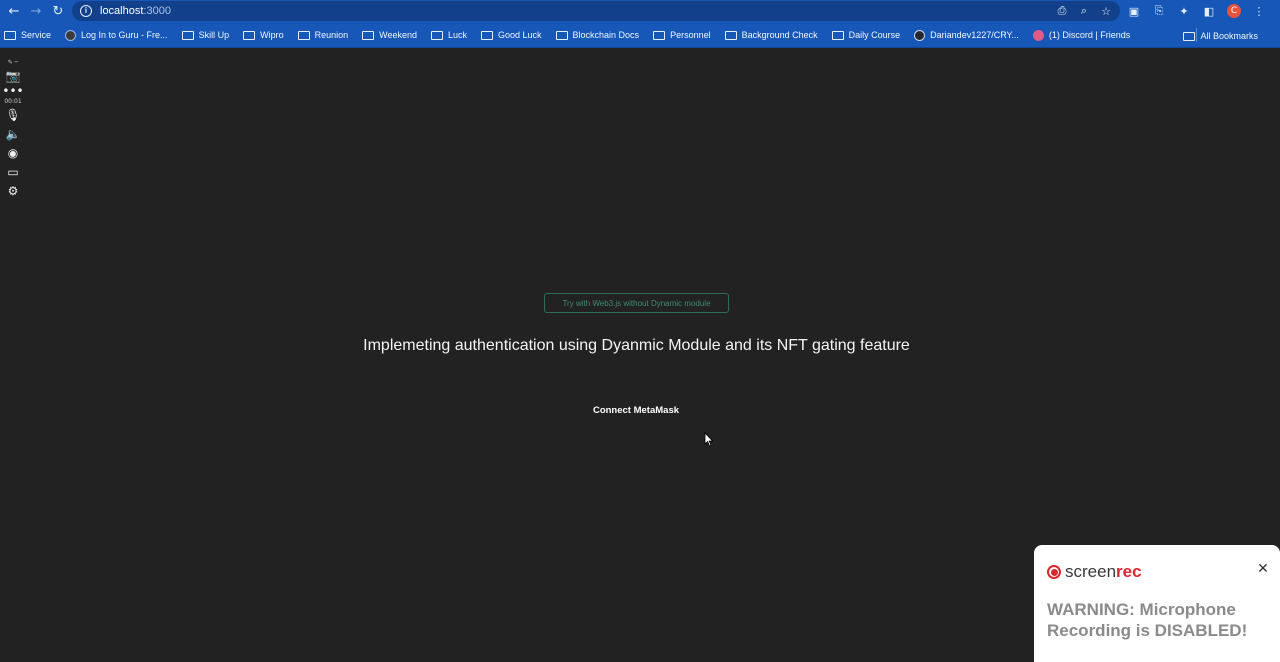 The image size is (1280, 662). I want to click on bookmark-background-check: Background Check, so click(774, 35).